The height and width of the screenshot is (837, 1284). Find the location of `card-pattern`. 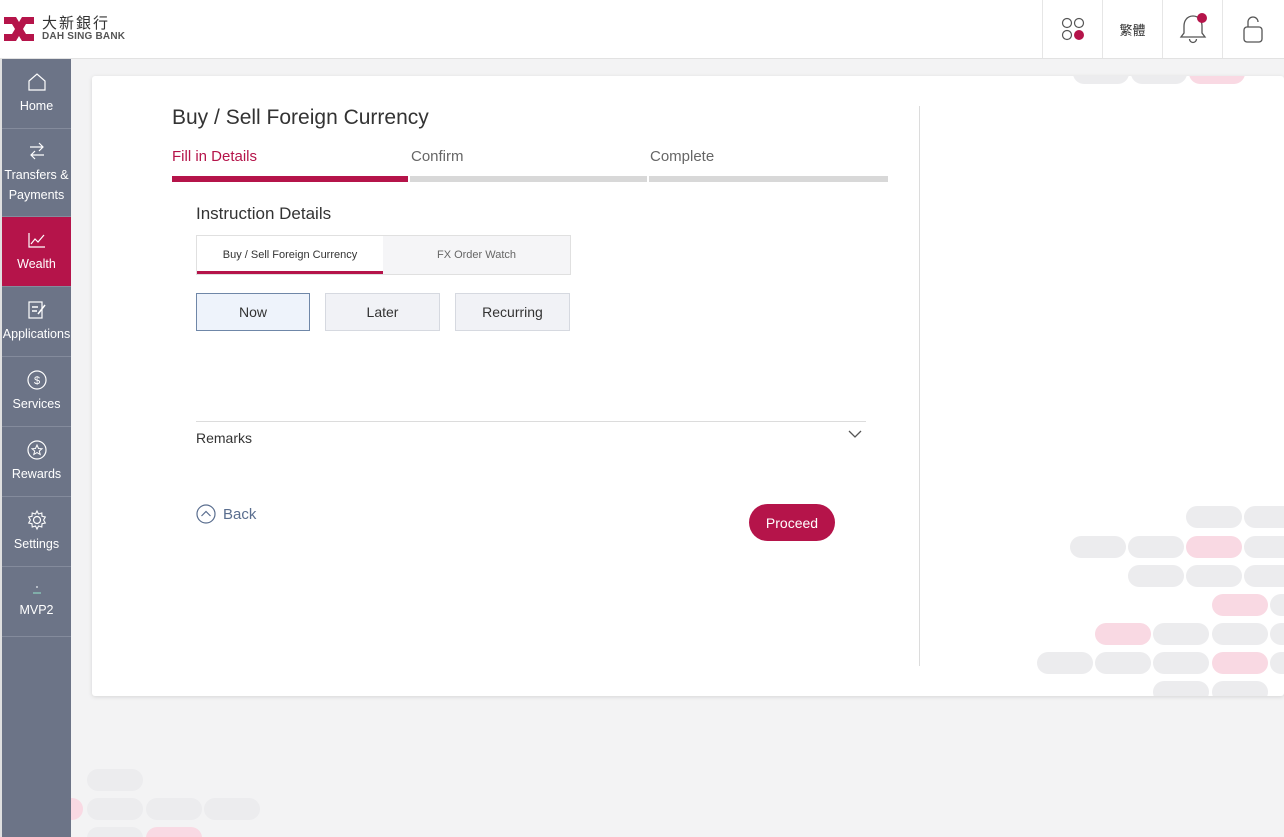

card-pattern is located at coordinates (1158, 386).